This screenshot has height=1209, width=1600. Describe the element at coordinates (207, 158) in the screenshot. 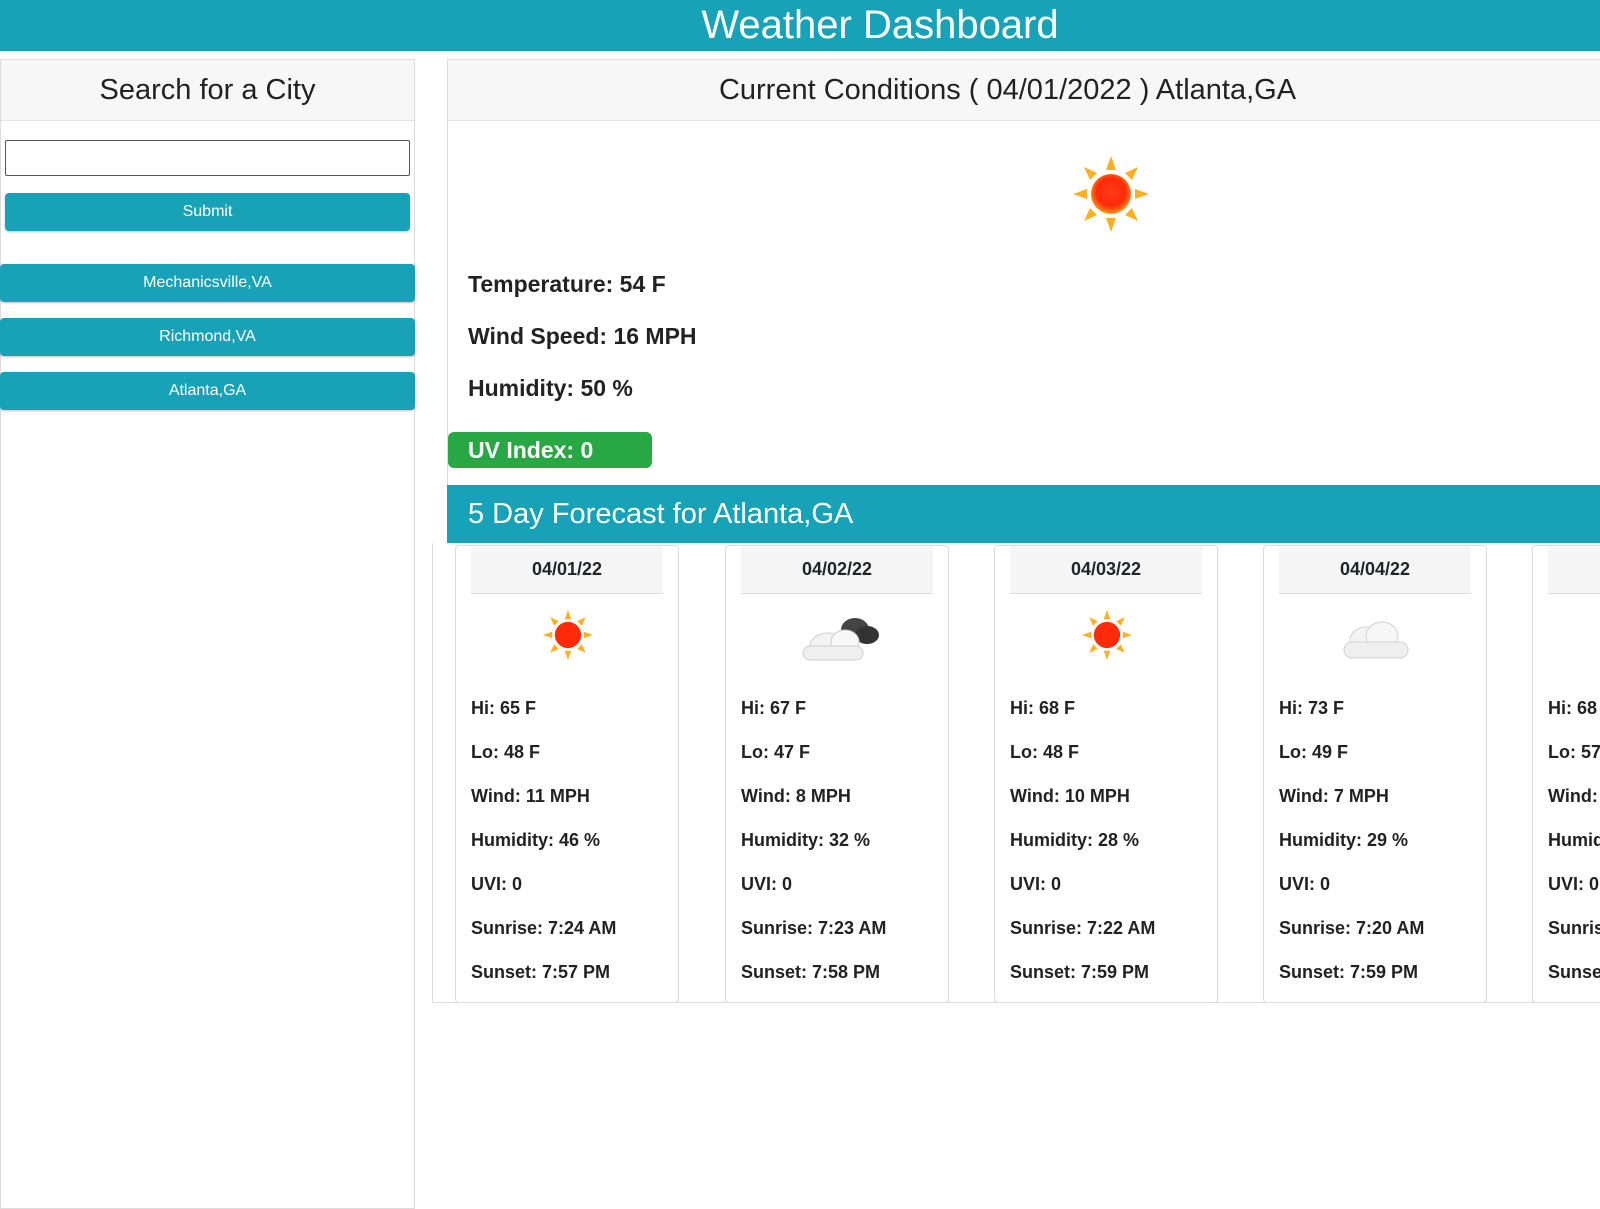

I see `city-search-input` at that location.